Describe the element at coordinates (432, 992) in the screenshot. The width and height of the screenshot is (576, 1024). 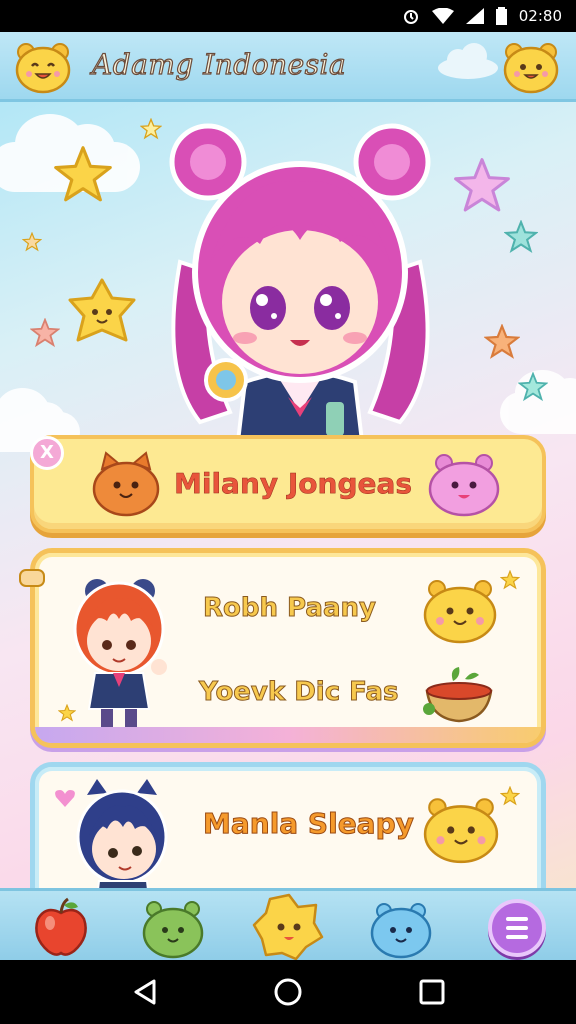
I see `recents-icon` at that location.